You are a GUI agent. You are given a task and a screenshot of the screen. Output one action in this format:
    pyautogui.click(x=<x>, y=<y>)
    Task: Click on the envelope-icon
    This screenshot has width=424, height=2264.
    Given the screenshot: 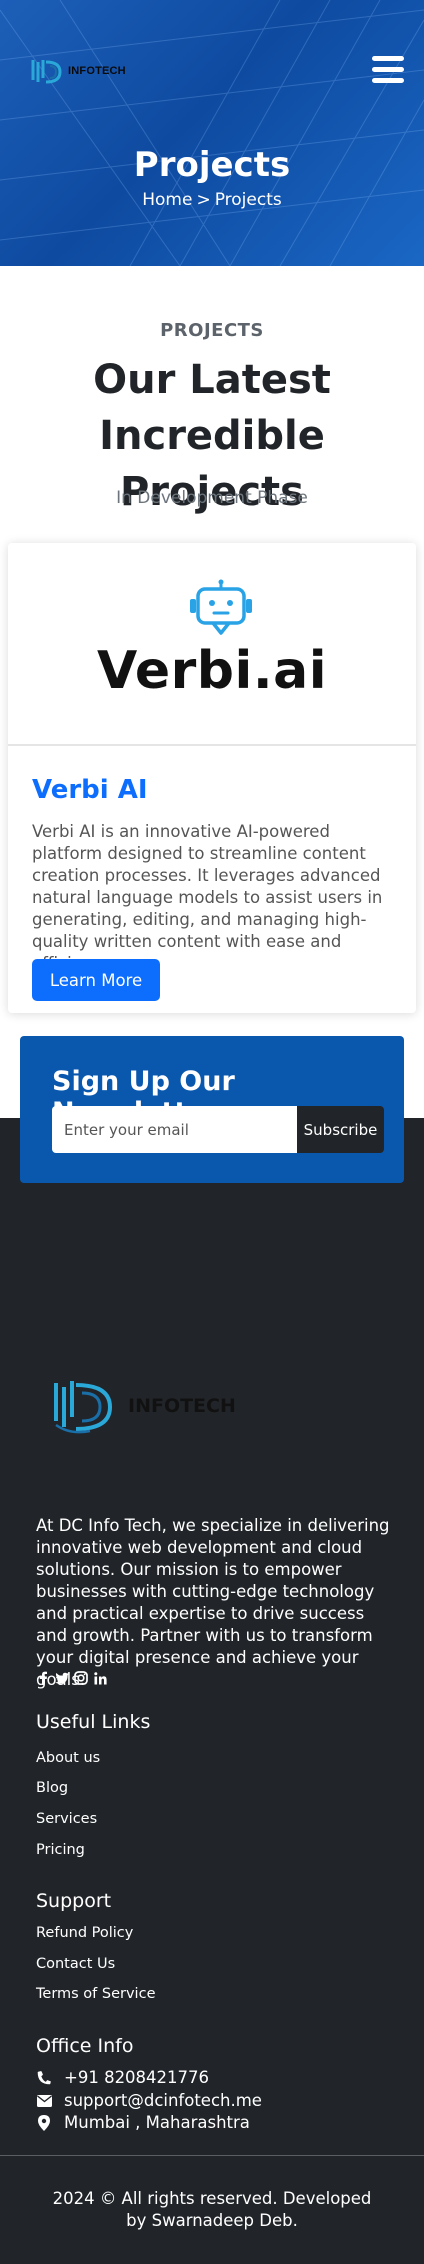 What is the action you would take?
    pyautogui.click(x=44, y=2101)
    